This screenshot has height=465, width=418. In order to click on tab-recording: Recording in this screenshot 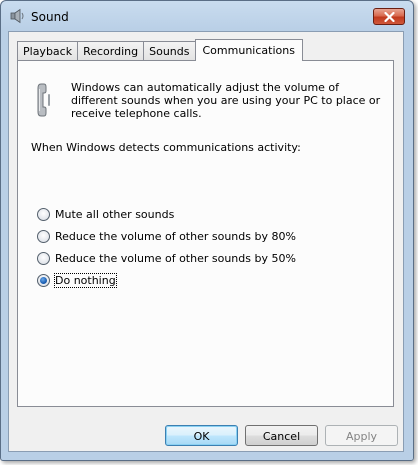, I will do `click(111, 50)`.